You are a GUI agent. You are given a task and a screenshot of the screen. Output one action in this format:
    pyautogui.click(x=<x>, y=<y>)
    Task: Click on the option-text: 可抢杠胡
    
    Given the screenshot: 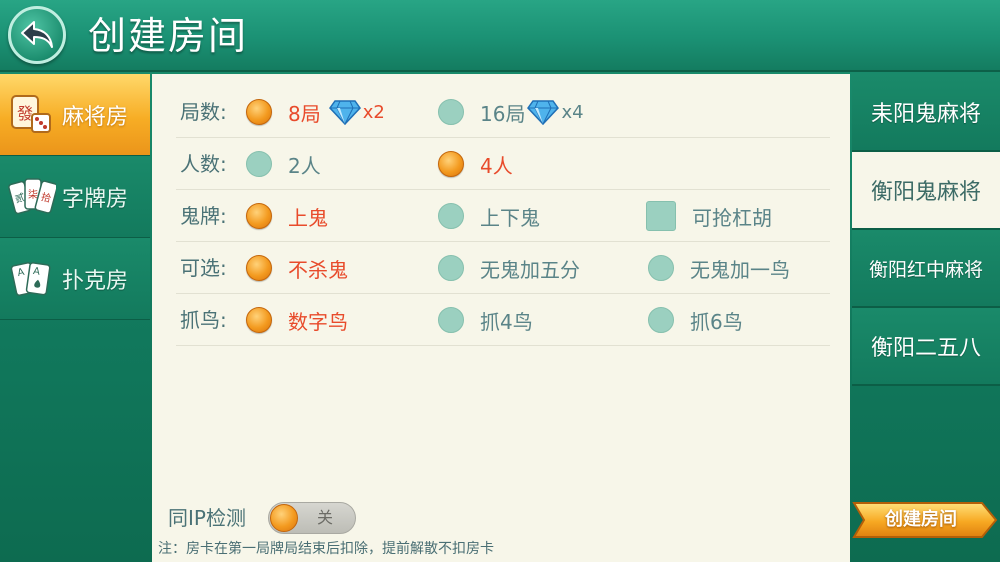 What is the action you would take?
    pyautogui.click(x=732, y=217)
    